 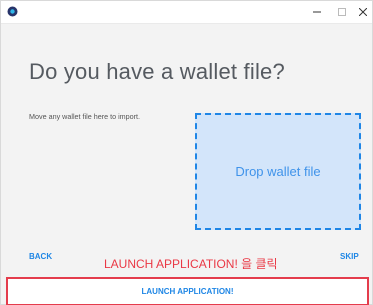 What do you see at coordinates (40, 256) in the screenshot?
I see `back-button: BACK` at bounding box center [40, 256].